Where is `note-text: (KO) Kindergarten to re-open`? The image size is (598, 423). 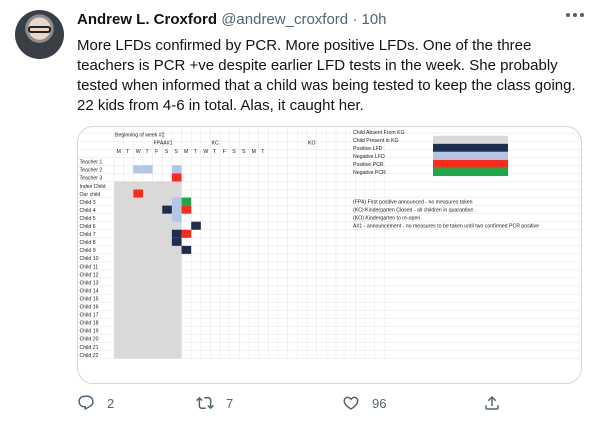 note-text: (KO) Kindergarten to re-open is located at coordinates (386, 219).